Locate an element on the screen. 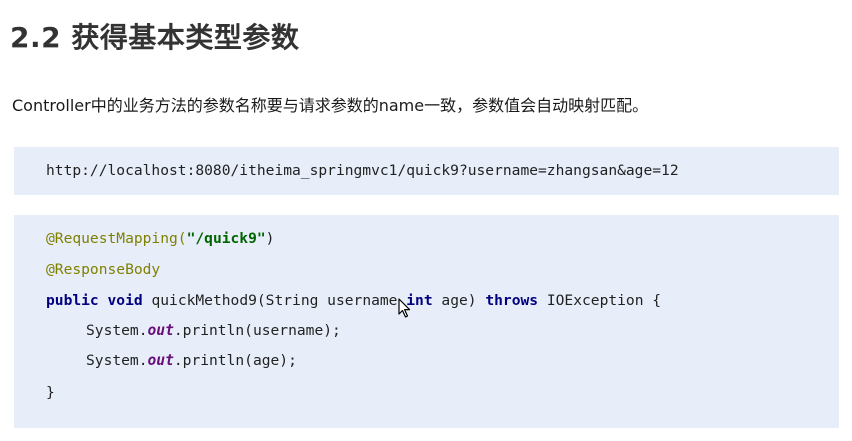 This screenshot has height=441, width=852. mouse-pointer-icon is located at coordinates (404, 308).